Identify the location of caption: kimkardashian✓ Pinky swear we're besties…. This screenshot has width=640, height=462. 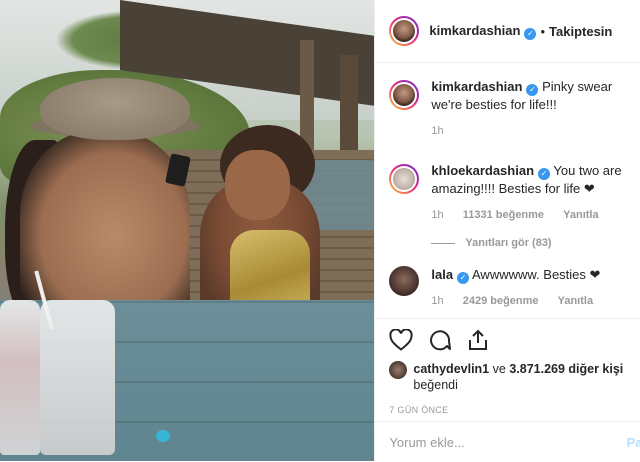
(511, 109).